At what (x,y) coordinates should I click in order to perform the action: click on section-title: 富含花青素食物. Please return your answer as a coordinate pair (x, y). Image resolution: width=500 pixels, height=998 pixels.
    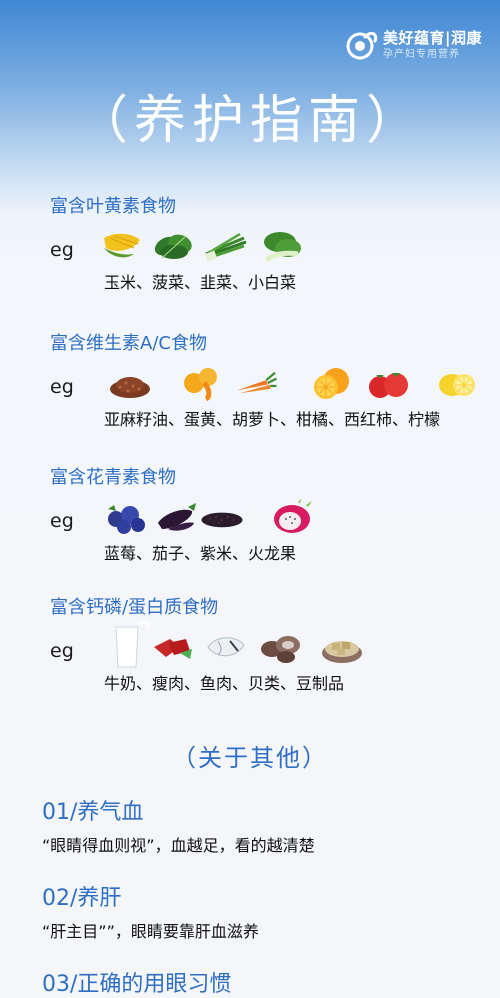
    Looking at the image, I should click on (113, 477).